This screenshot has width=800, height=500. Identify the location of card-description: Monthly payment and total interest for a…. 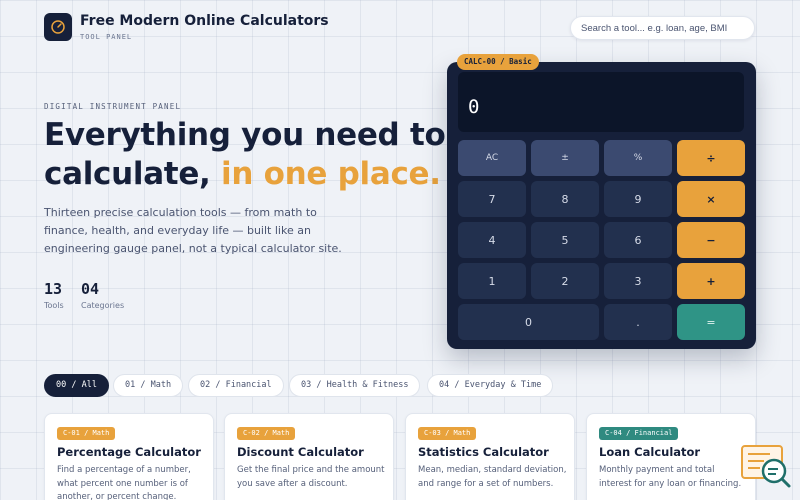
(670, 477).